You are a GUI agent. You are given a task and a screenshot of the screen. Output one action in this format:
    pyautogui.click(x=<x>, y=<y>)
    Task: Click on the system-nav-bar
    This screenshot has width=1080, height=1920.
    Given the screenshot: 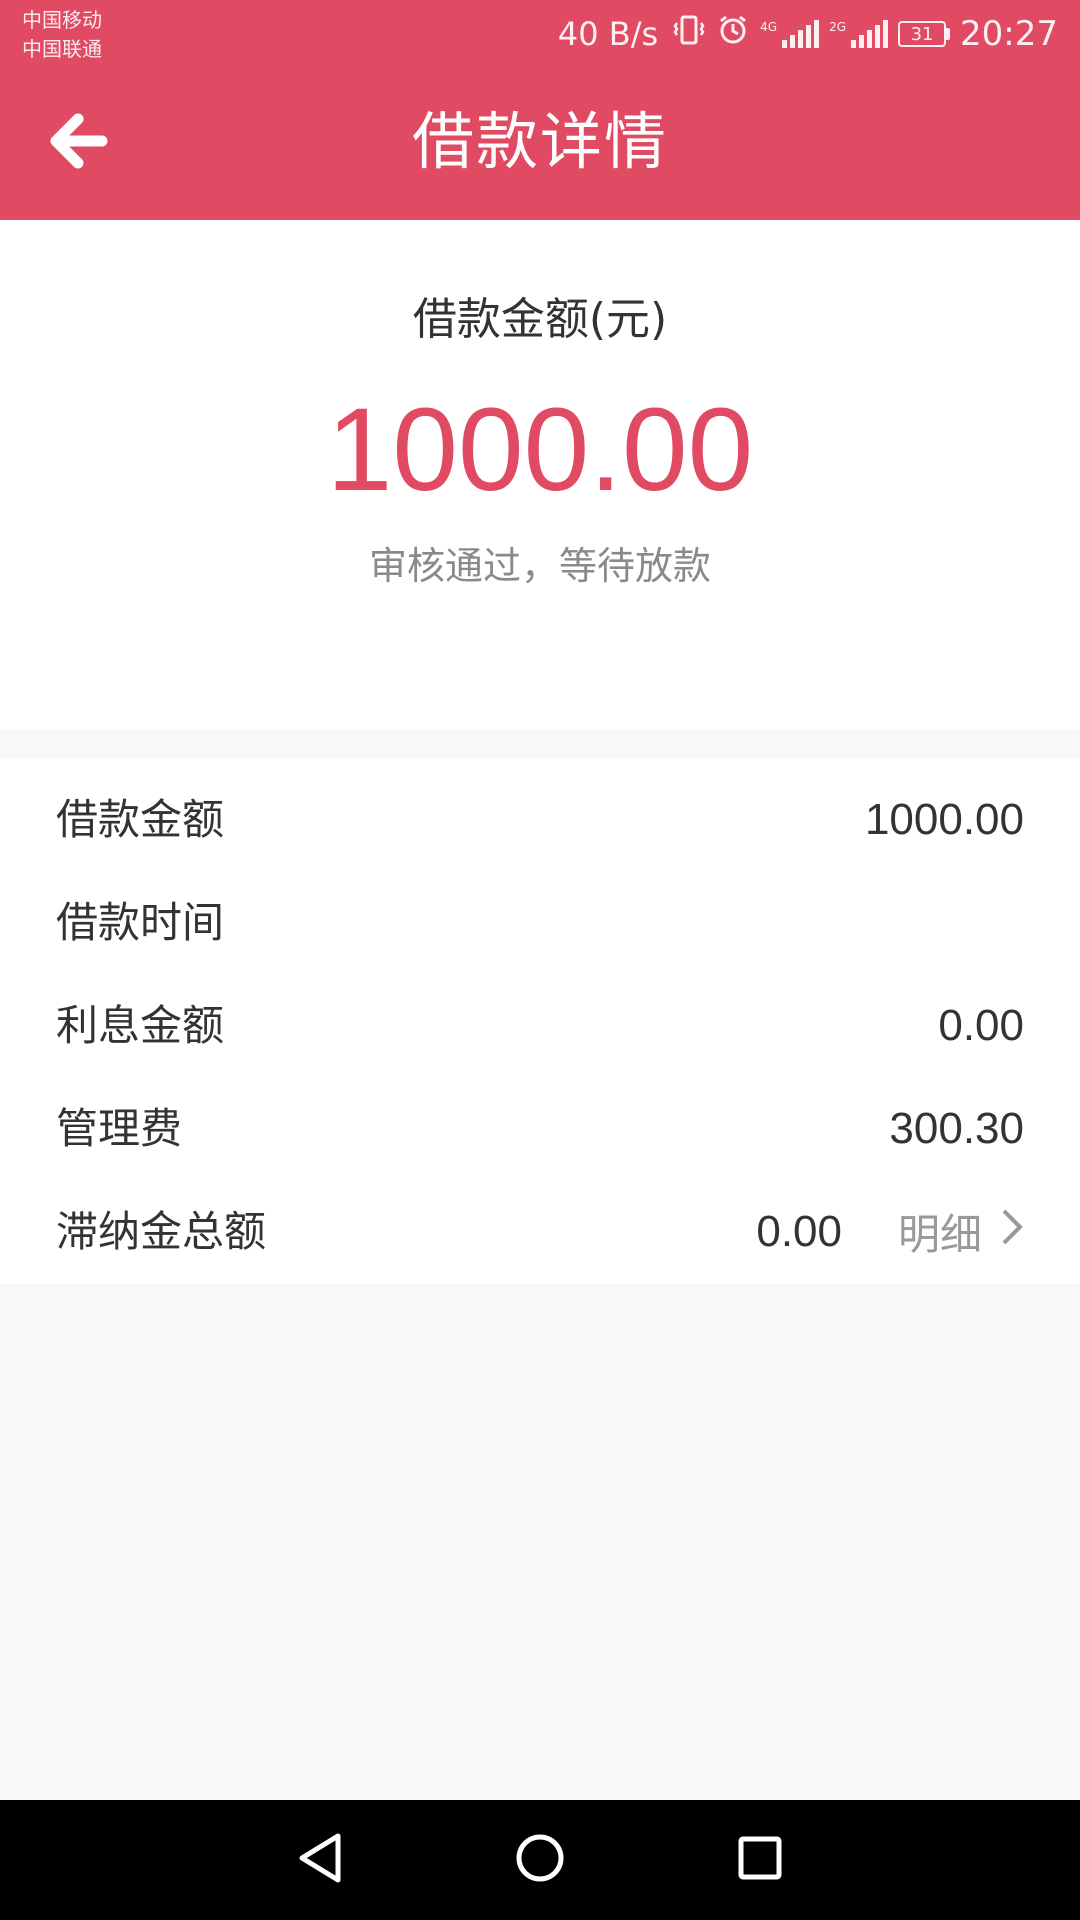 What is the action you would take?
    pyautogui.click(x=540, y=1860)
    